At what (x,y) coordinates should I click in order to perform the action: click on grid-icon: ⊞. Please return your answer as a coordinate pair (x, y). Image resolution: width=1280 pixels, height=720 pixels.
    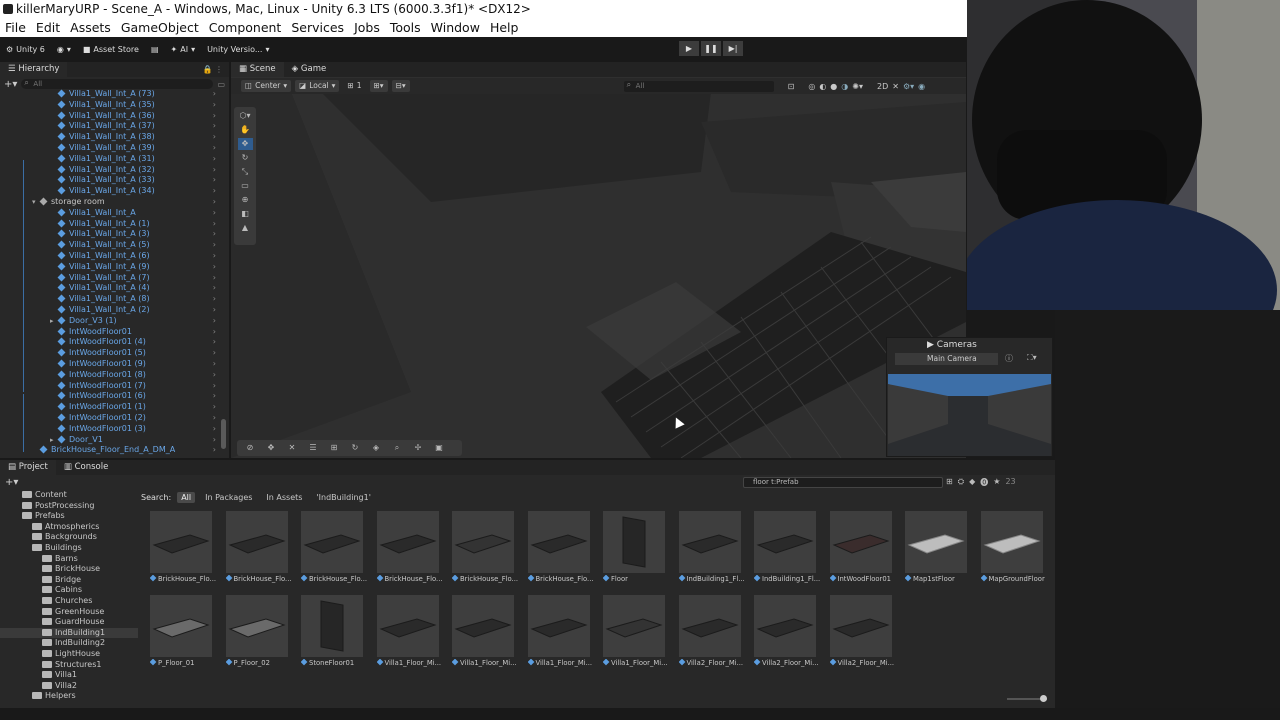
    Looking at the image, I should click on (334, 448).